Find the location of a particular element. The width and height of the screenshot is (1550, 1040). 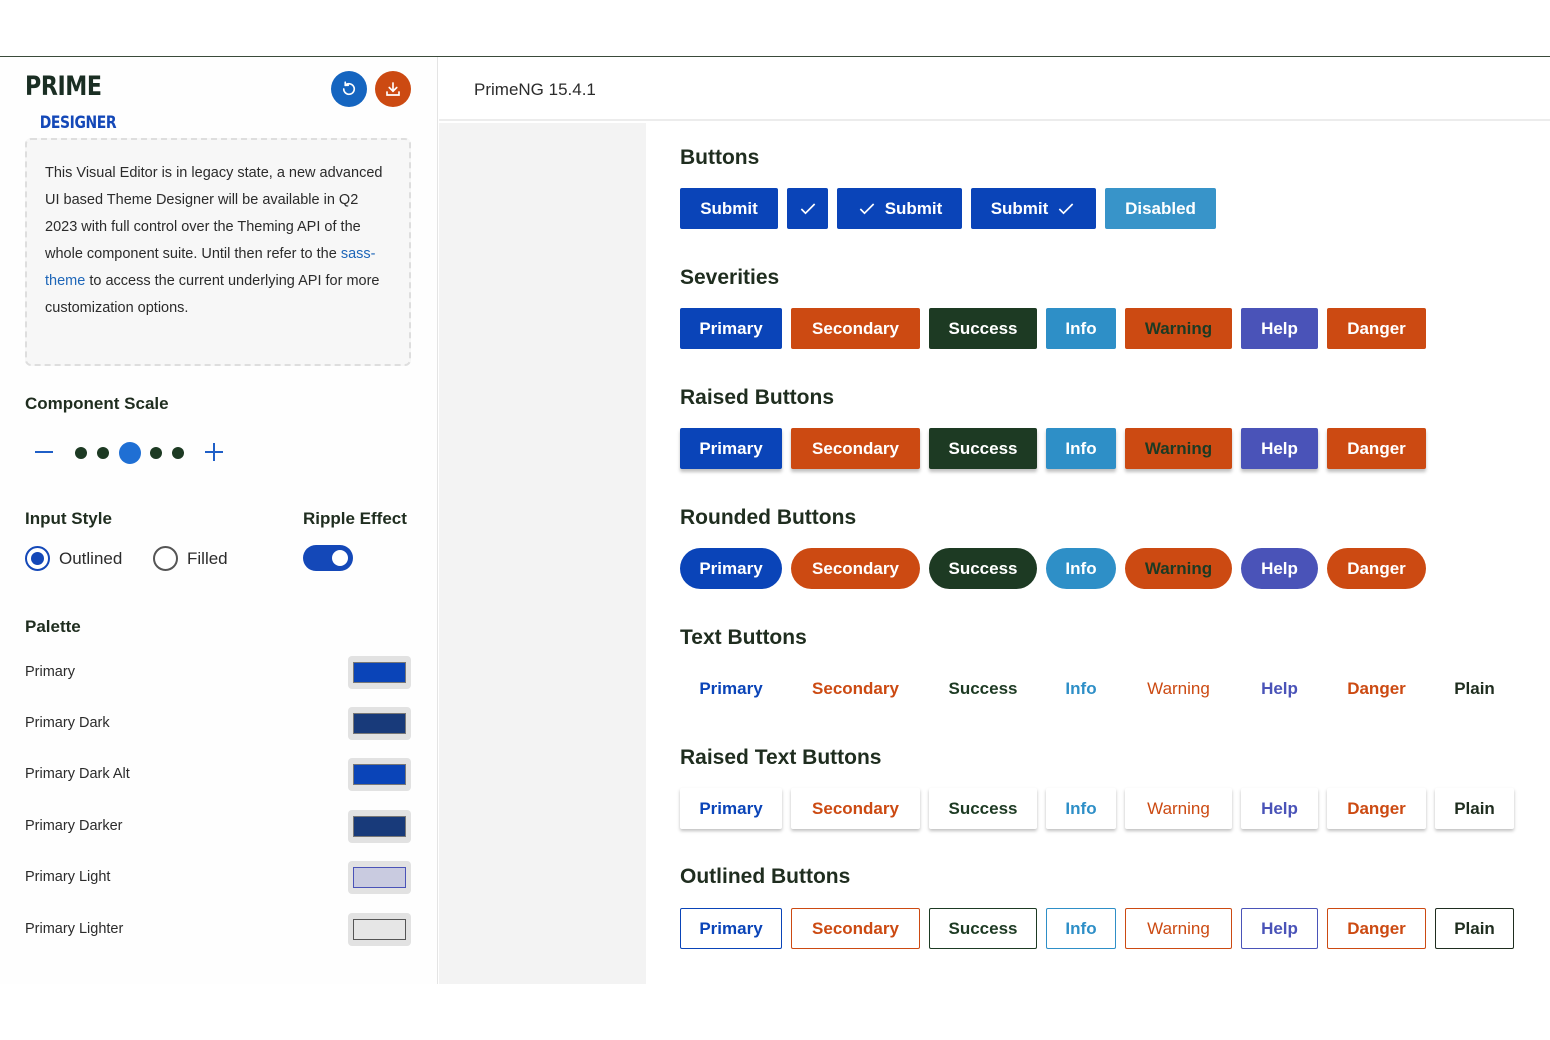

rounded-info-button: Info is located at coordinates (1081, 568).